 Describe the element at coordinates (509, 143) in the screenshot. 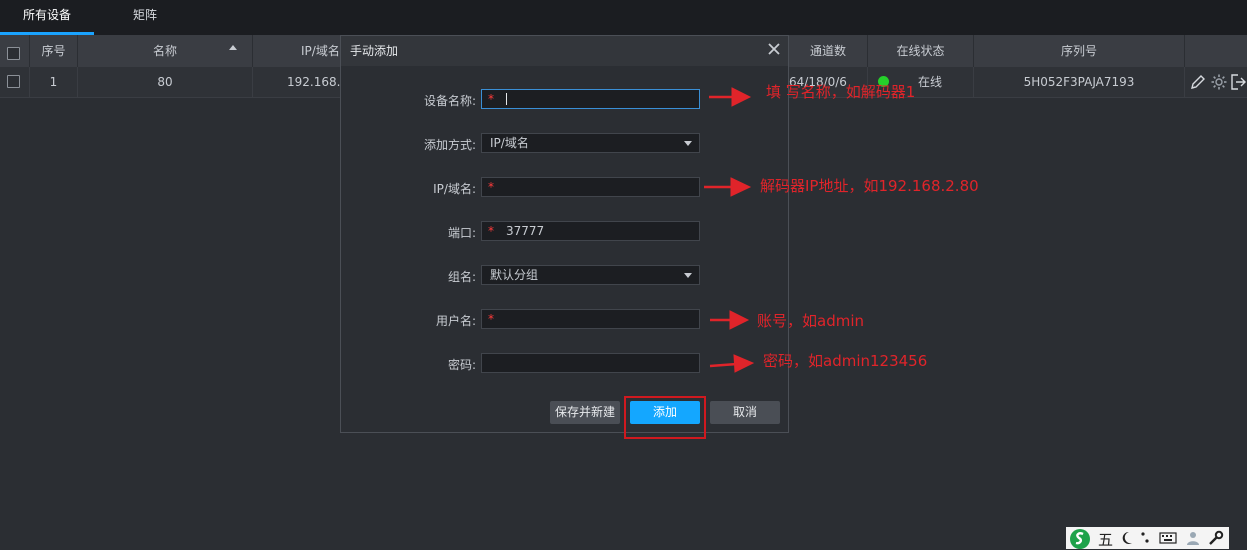

I see `add-method-value: IP/域名` at that location.